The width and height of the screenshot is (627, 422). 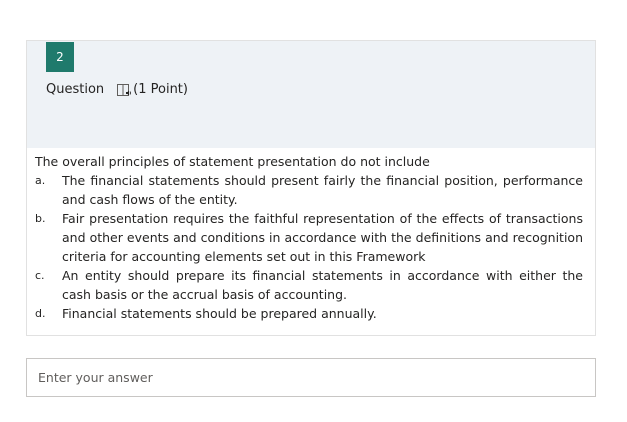 What do you see at coordinates (40, 275) in the screenshot?
I see `option-letter: c.` at bounding box center [40, 275].